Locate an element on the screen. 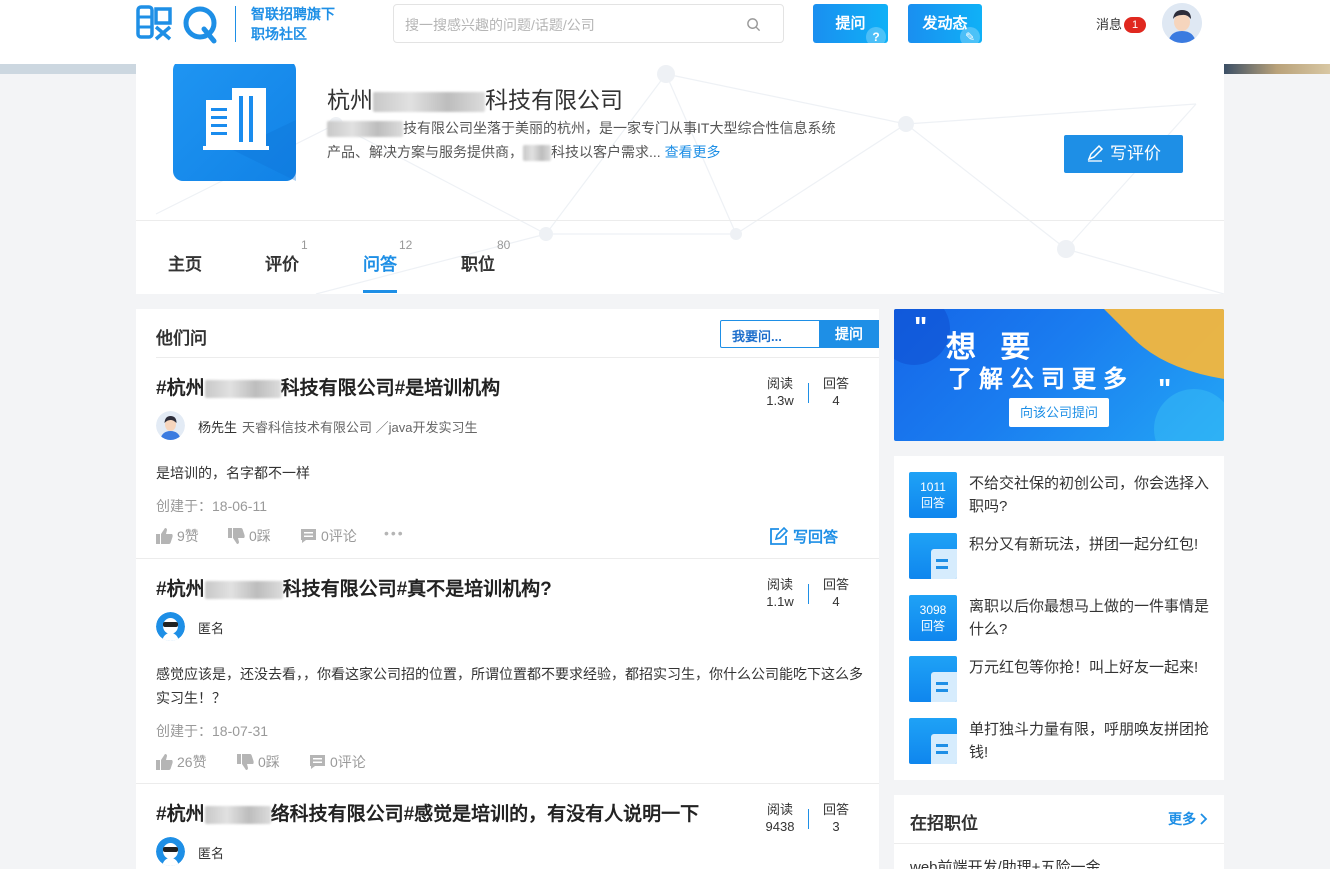 The width and height of the screenshot is (1330, 869). post-update-button: 发动态 ✎ is located at coordinates (945, 23).